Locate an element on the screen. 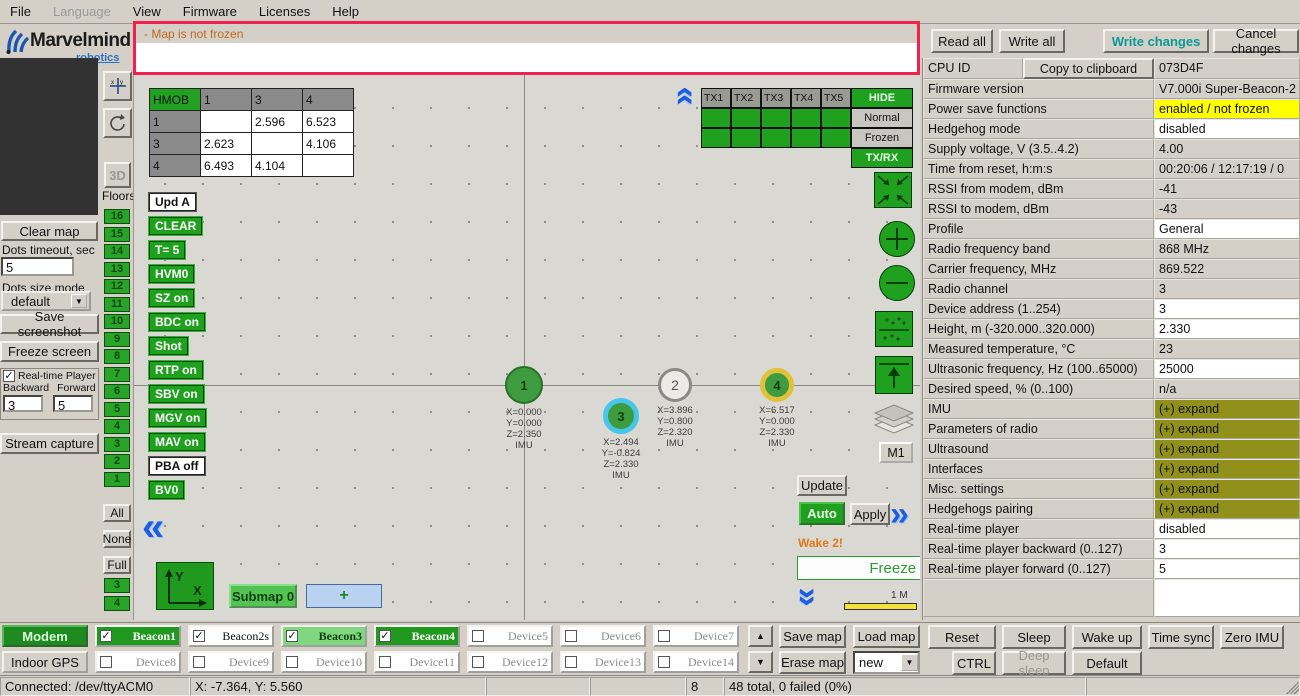 The height and width of the screenshot is (696, 1300). copy-to-clipboard-button: Copy to clipboard is located at coordinates (1088, 68).